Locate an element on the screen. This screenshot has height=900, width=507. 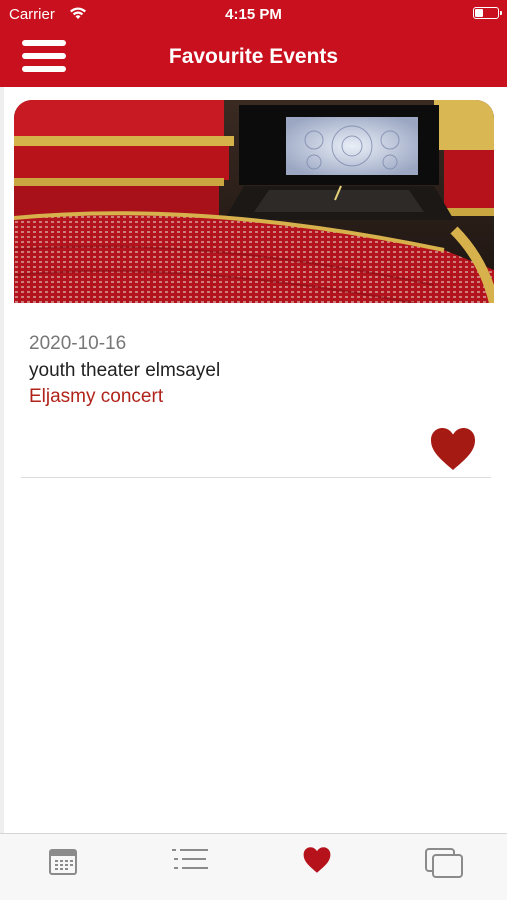
calendar-icon is located at coordinates (63, 862).